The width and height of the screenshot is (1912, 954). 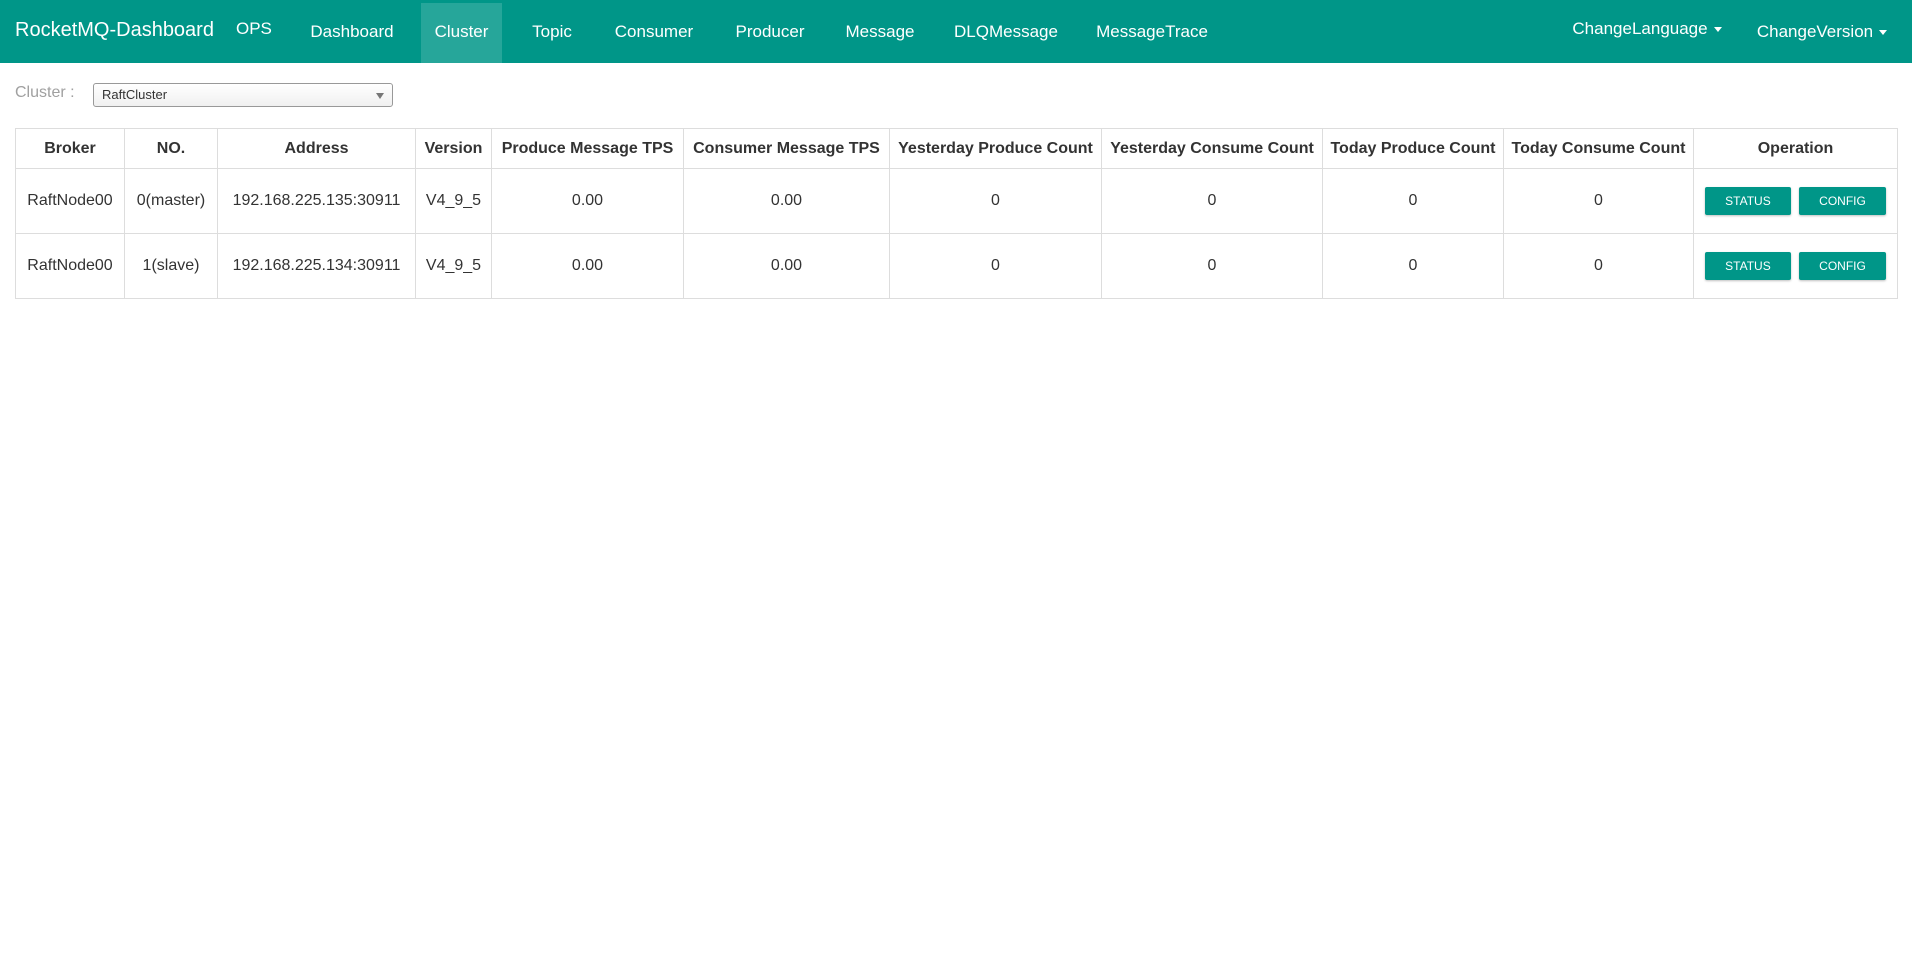 What do you see at coordinates (1212, 148) in the screenshot?
I see `header-yesterday-consume: Yesterday Consume Count` at bounding box center [1212, 148].